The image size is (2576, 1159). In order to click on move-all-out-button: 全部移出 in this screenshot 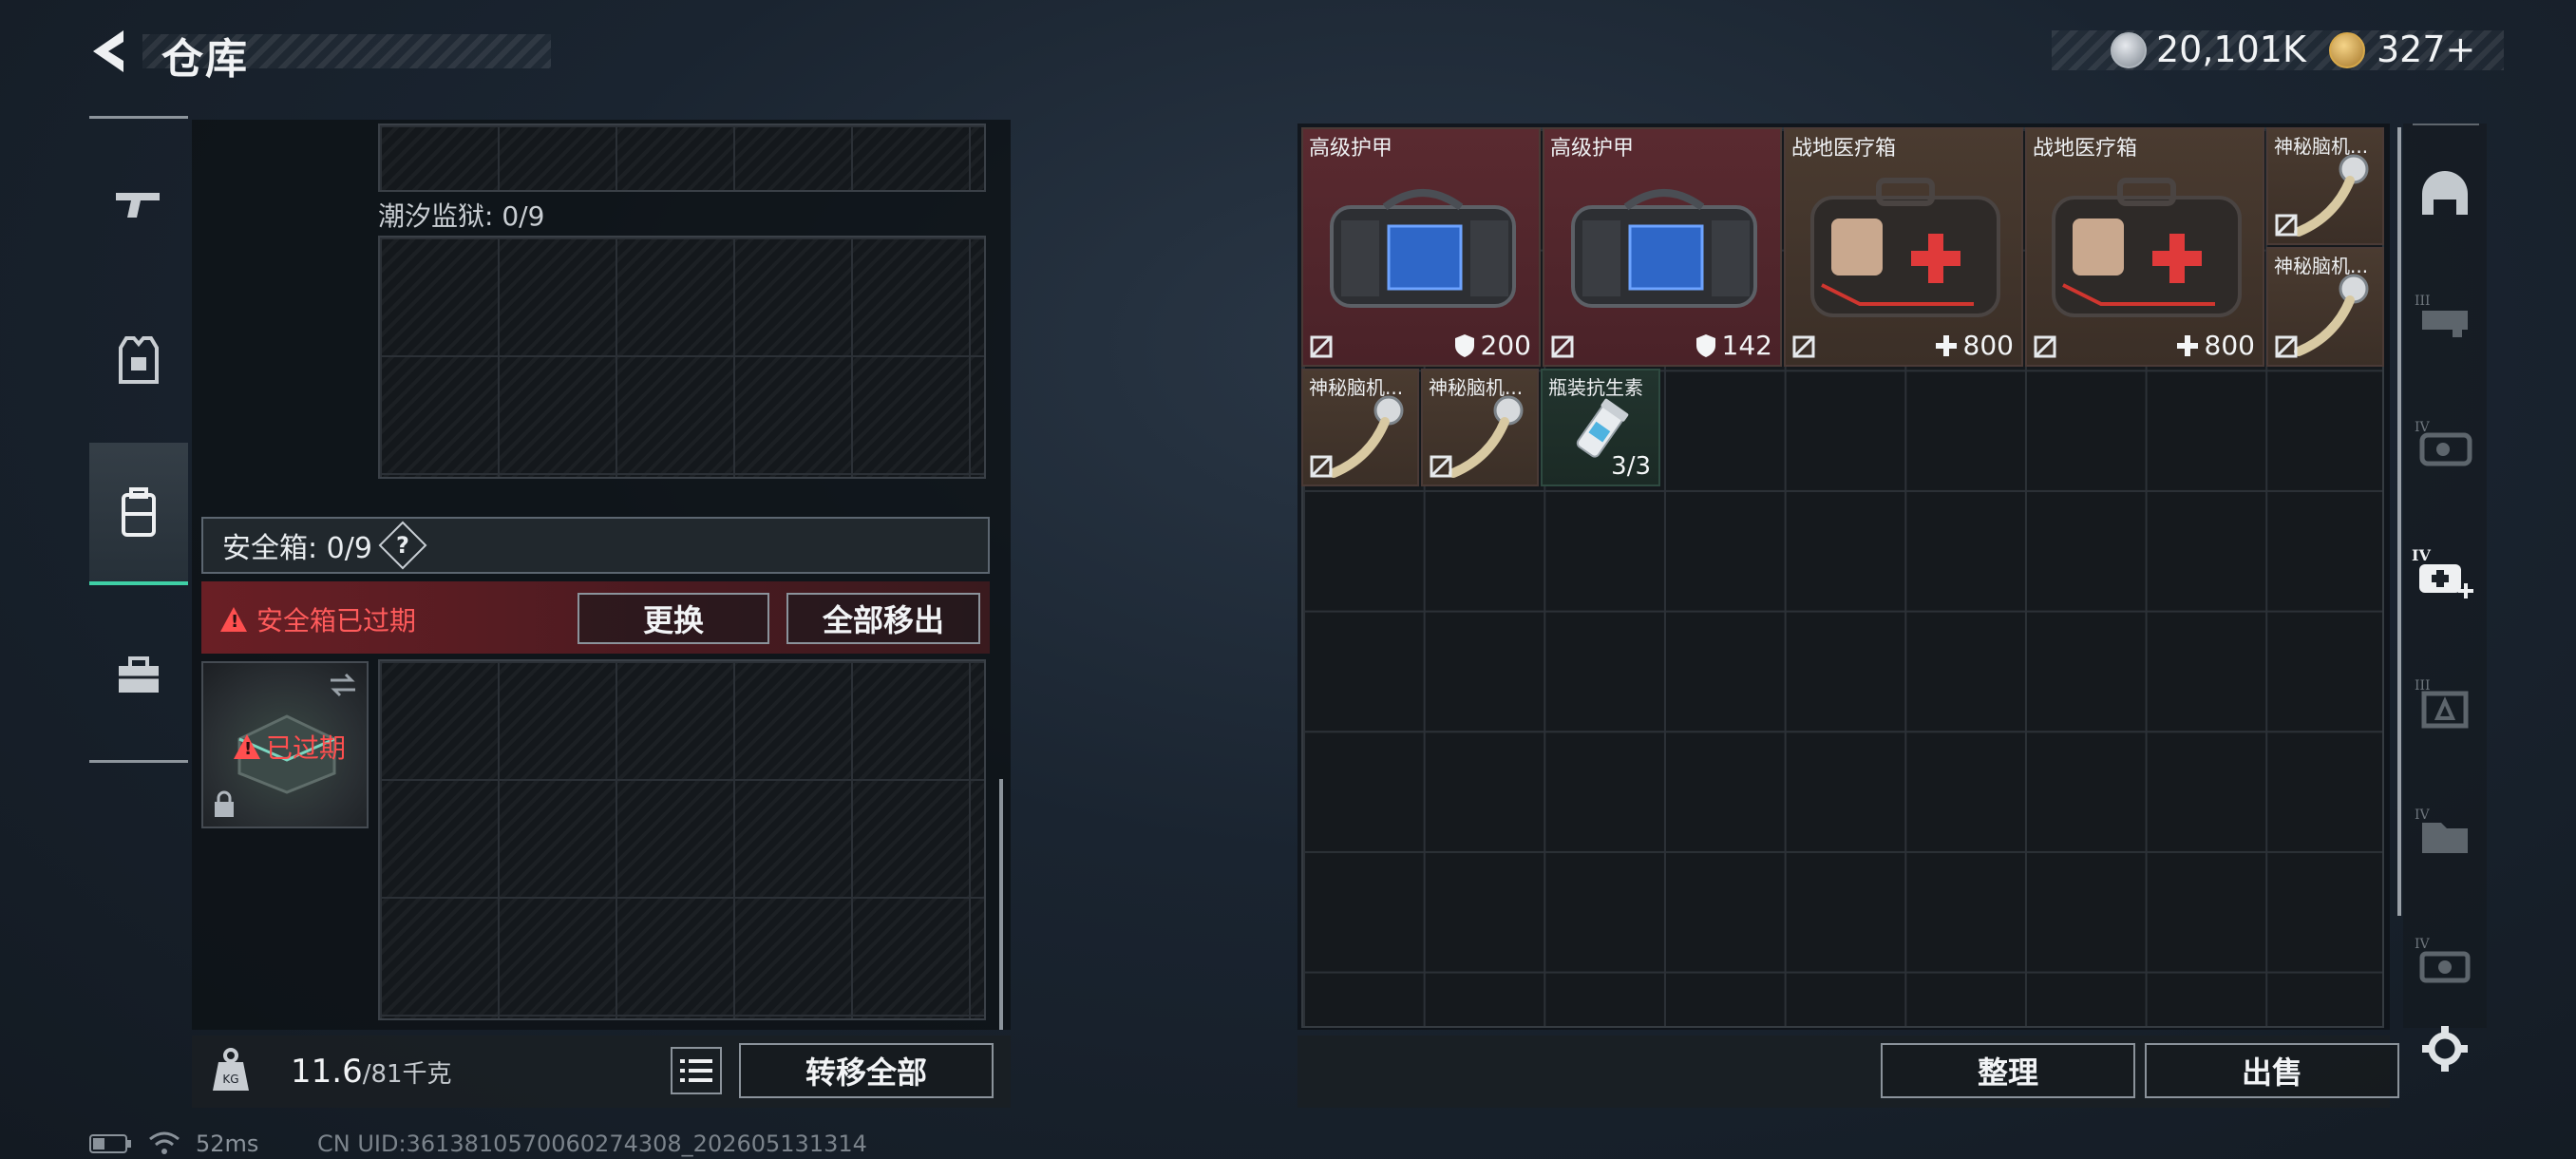, I will do `click(883, 618)`.